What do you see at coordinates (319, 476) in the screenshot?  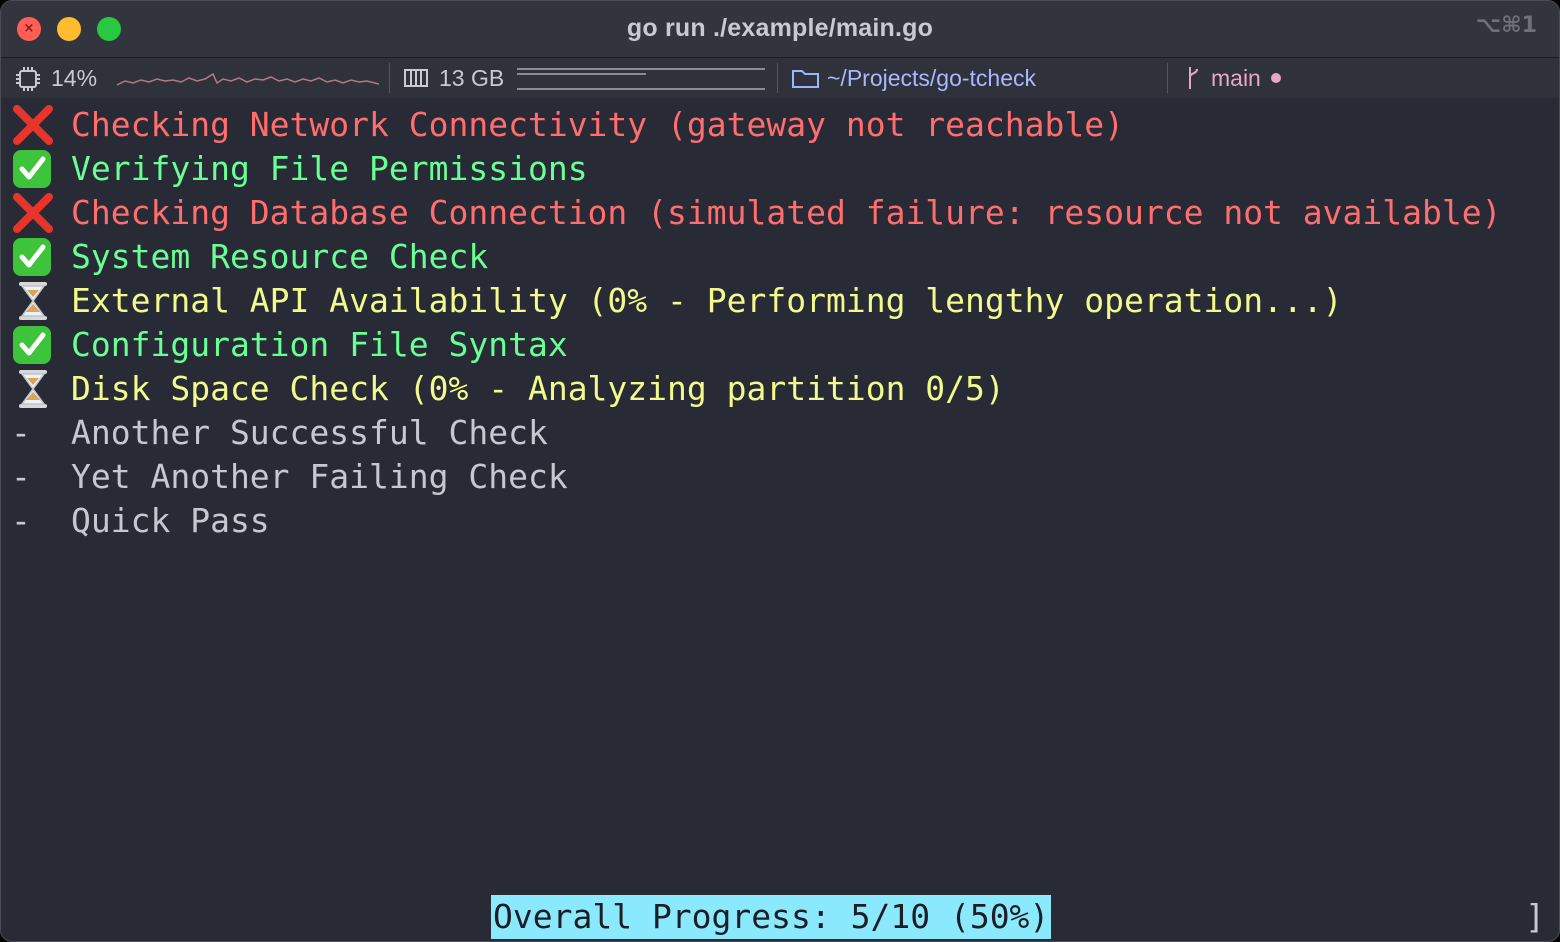 I see `check-text: Yet Another Failing Check` at bounding box center [319, 476].